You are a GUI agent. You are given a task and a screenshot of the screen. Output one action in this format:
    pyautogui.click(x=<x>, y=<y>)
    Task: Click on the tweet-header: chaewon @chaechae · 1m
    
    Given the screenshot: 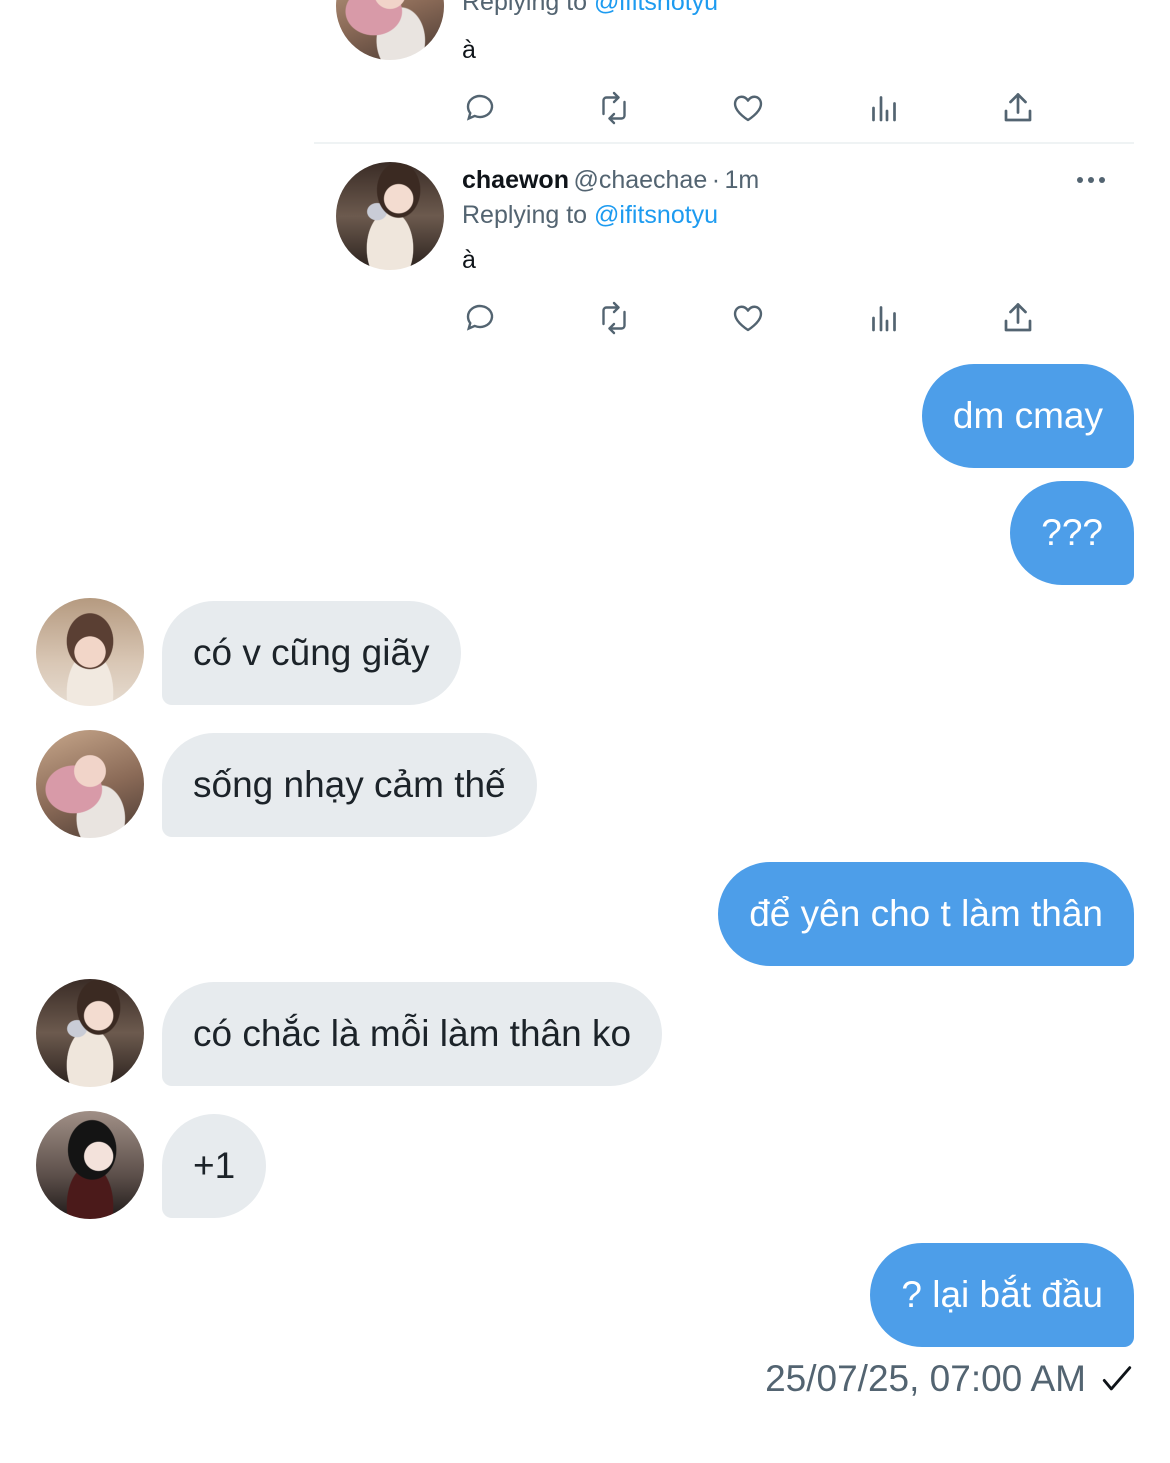 What is the action you would take?
    pyautogui.click(x=610, y=180)
    